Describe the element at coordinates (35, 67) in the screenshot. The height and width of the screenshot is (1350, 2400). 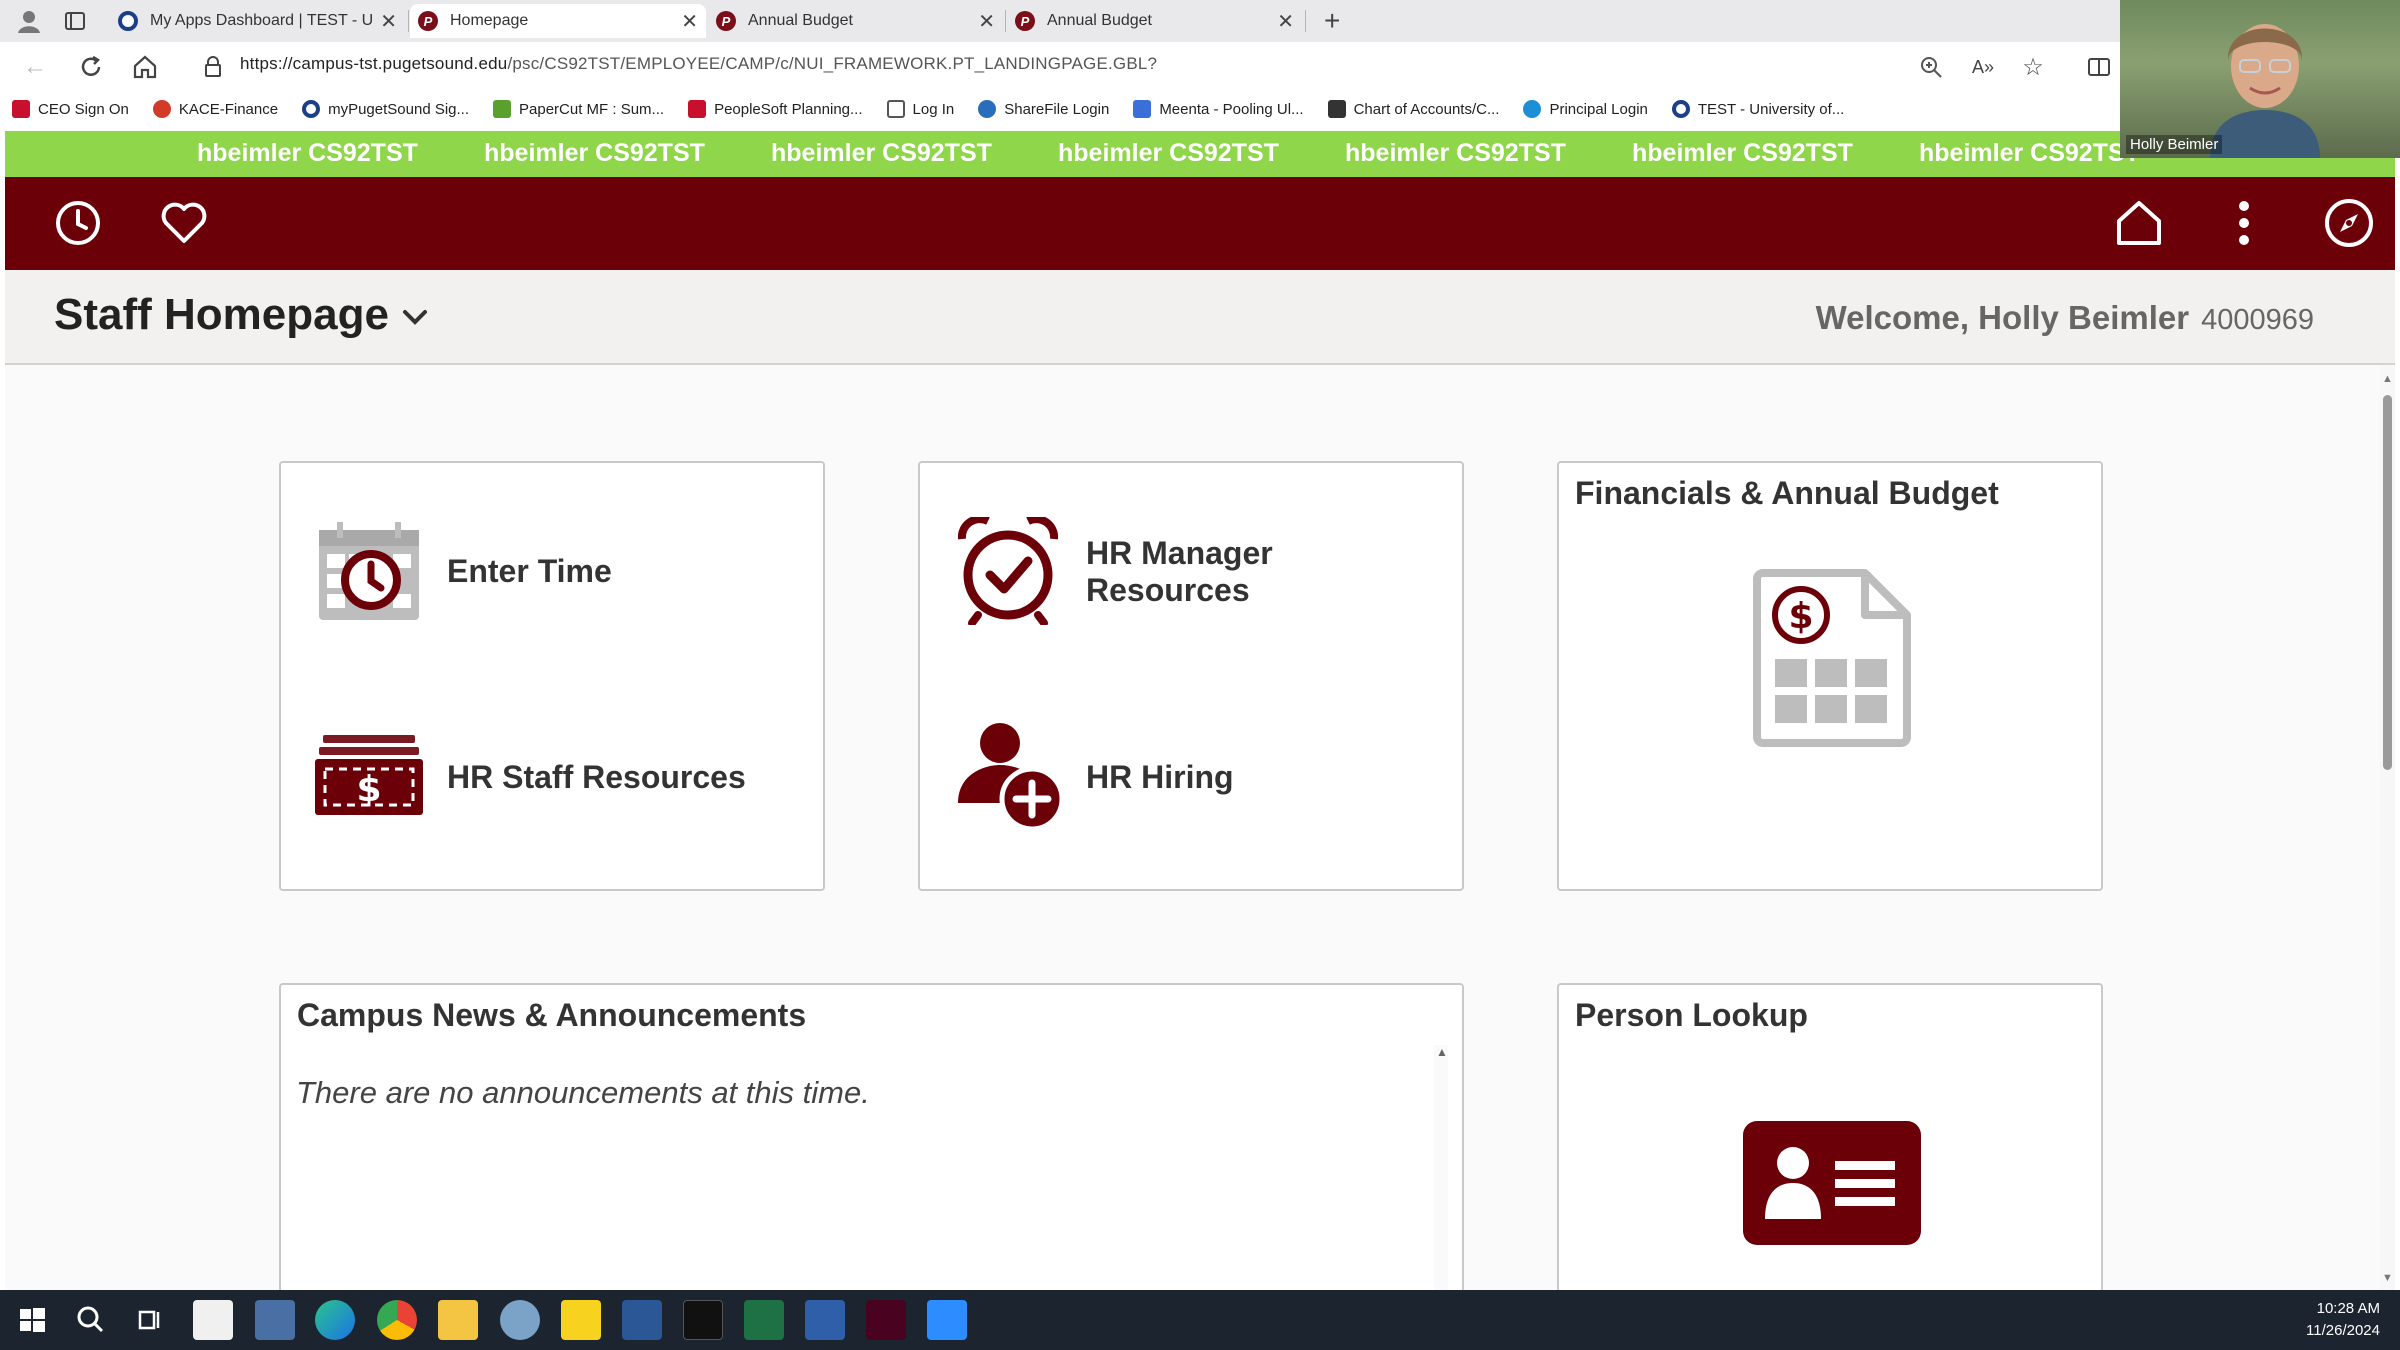
I see `back-icon: ←` at that location.